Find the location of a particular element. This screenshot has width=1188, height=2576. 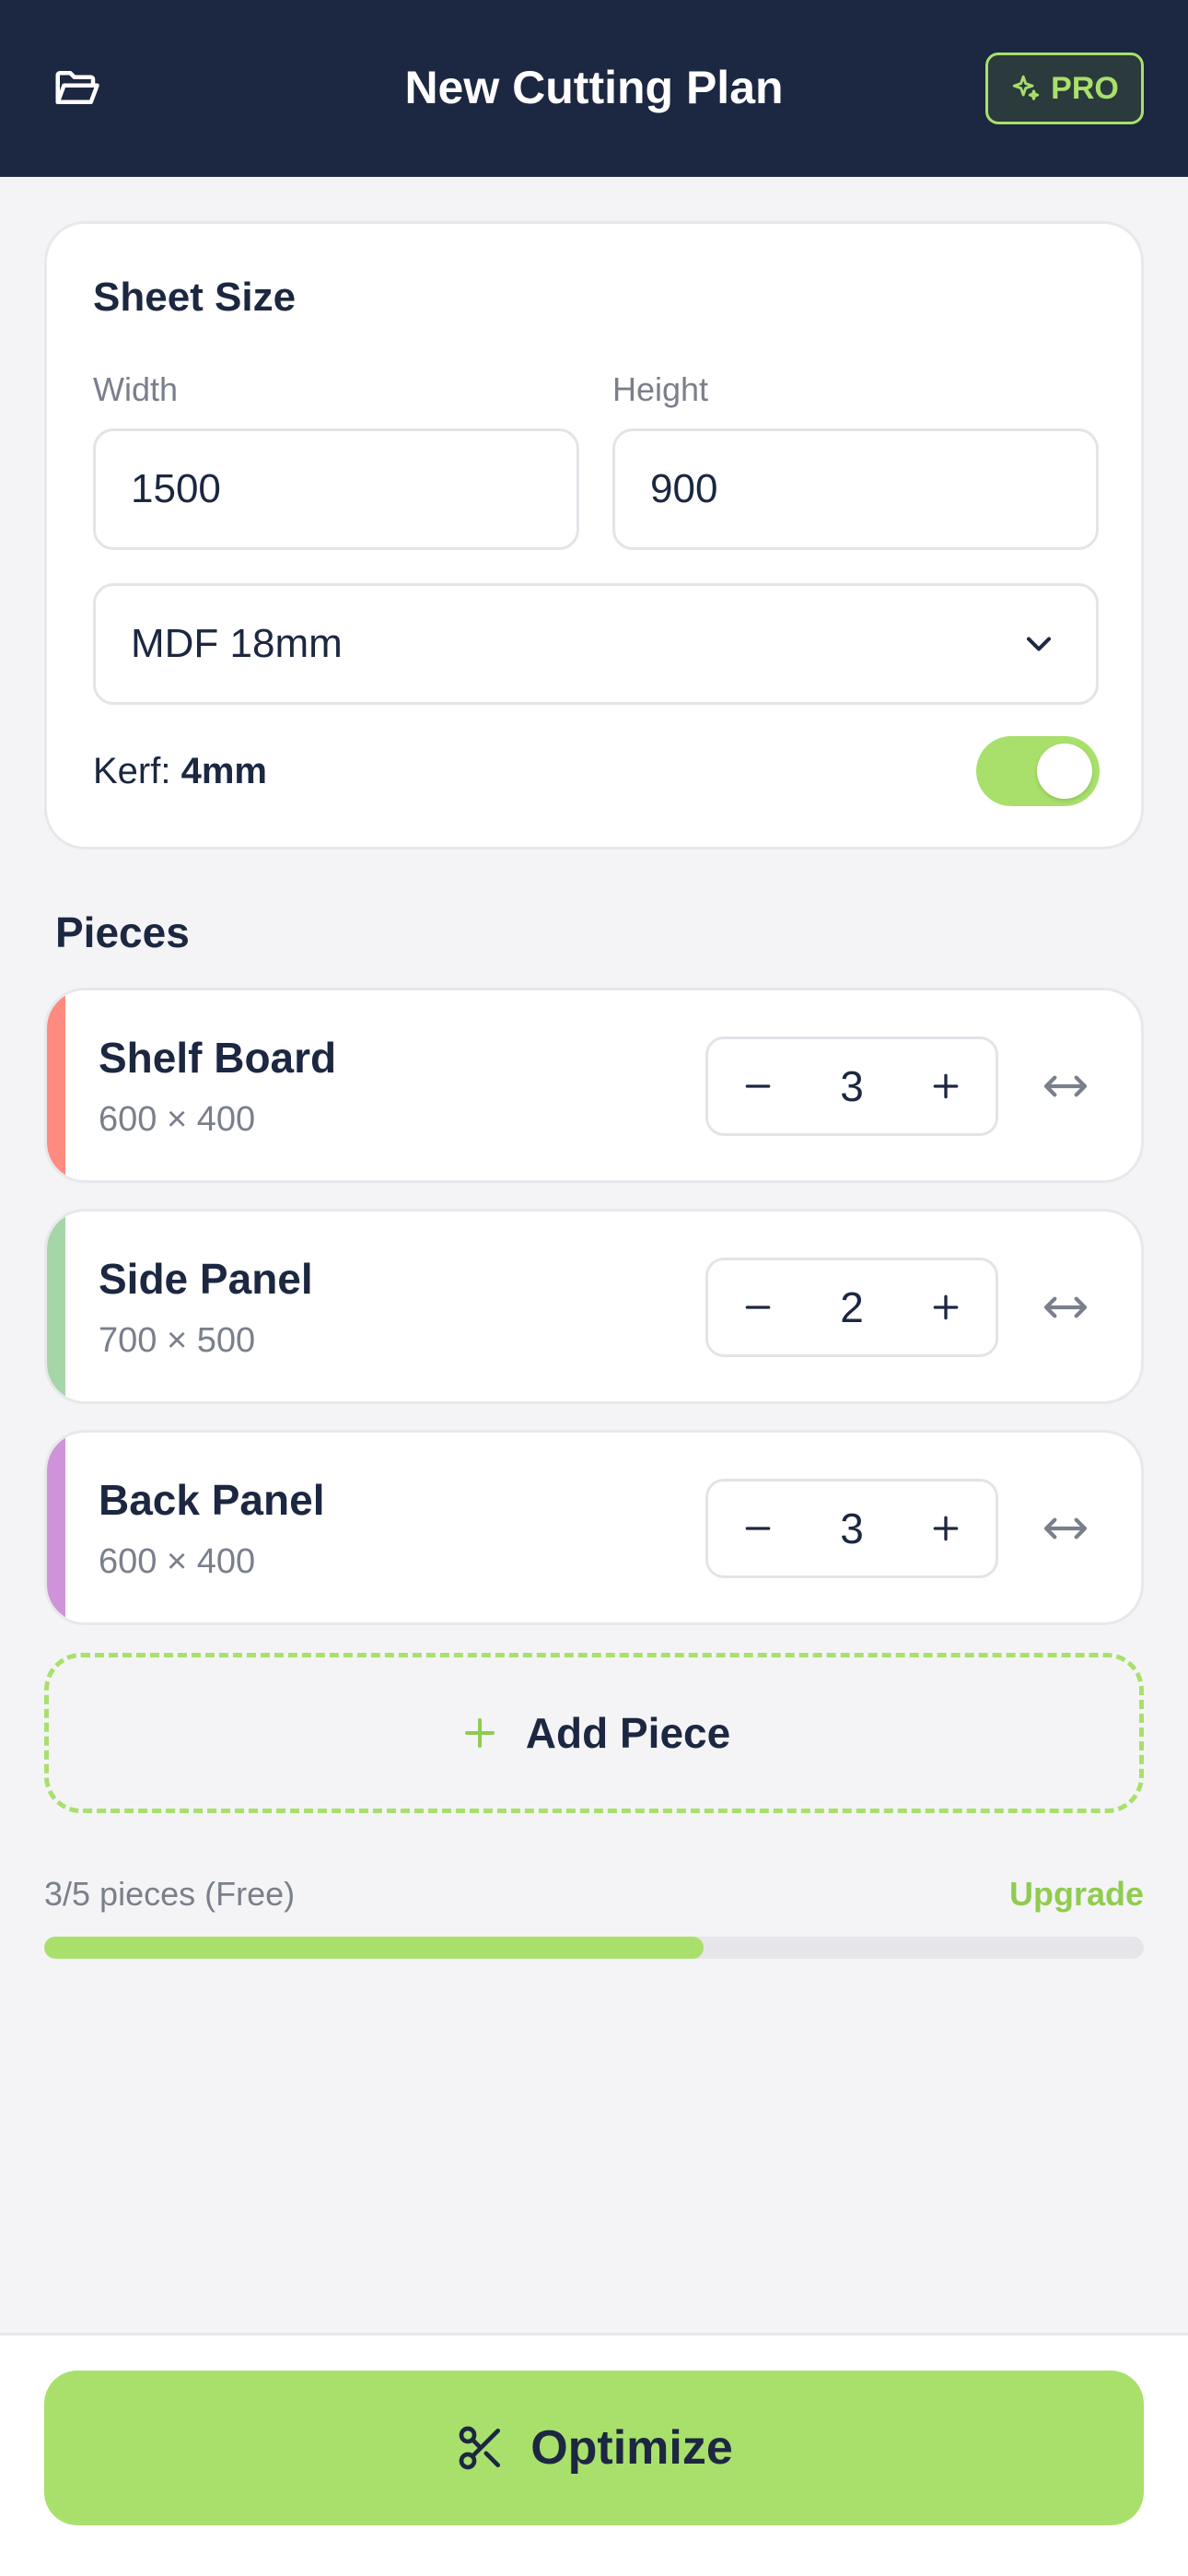

quantity-stepper: 2 is located at coordinates (852, 1307).